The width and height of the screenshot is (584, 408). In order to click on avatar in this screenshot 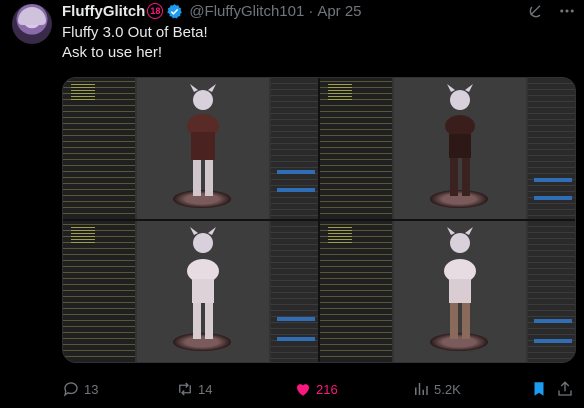, I will do `click(32, 24)`.